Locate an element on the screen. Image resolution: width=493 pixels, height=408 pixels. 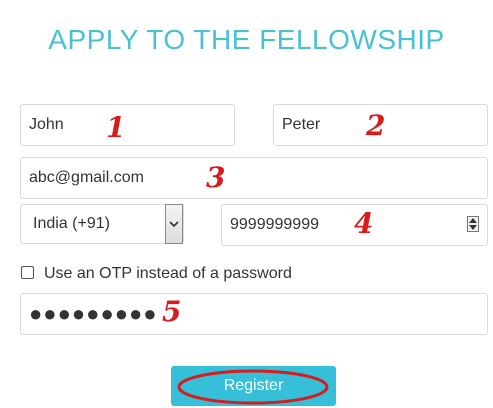
first-name-input is located at coordinates (127, 125).